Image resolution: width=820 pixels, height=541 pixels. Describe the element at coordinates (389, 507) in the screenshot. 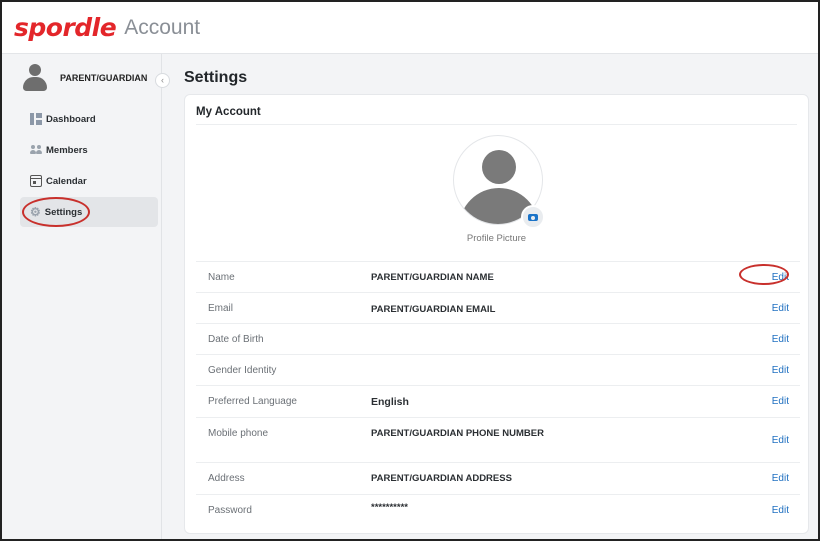

I see `field-value: **********` at that location.